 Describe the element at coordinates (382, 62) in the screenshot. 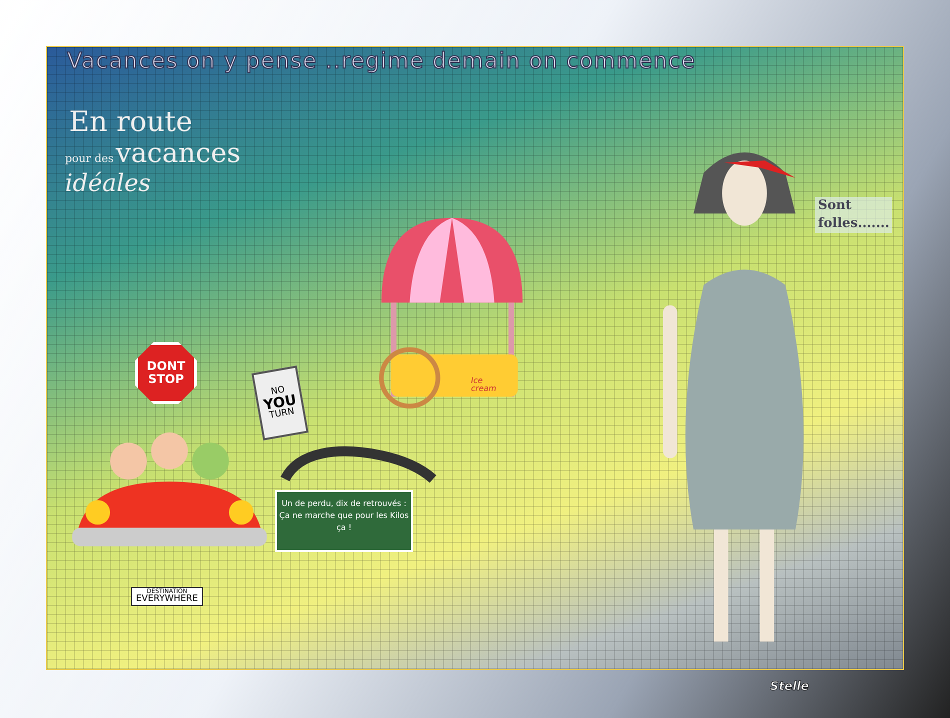

I see `banner-title: Vacances on y pense ..regime demain on commence` at that location.